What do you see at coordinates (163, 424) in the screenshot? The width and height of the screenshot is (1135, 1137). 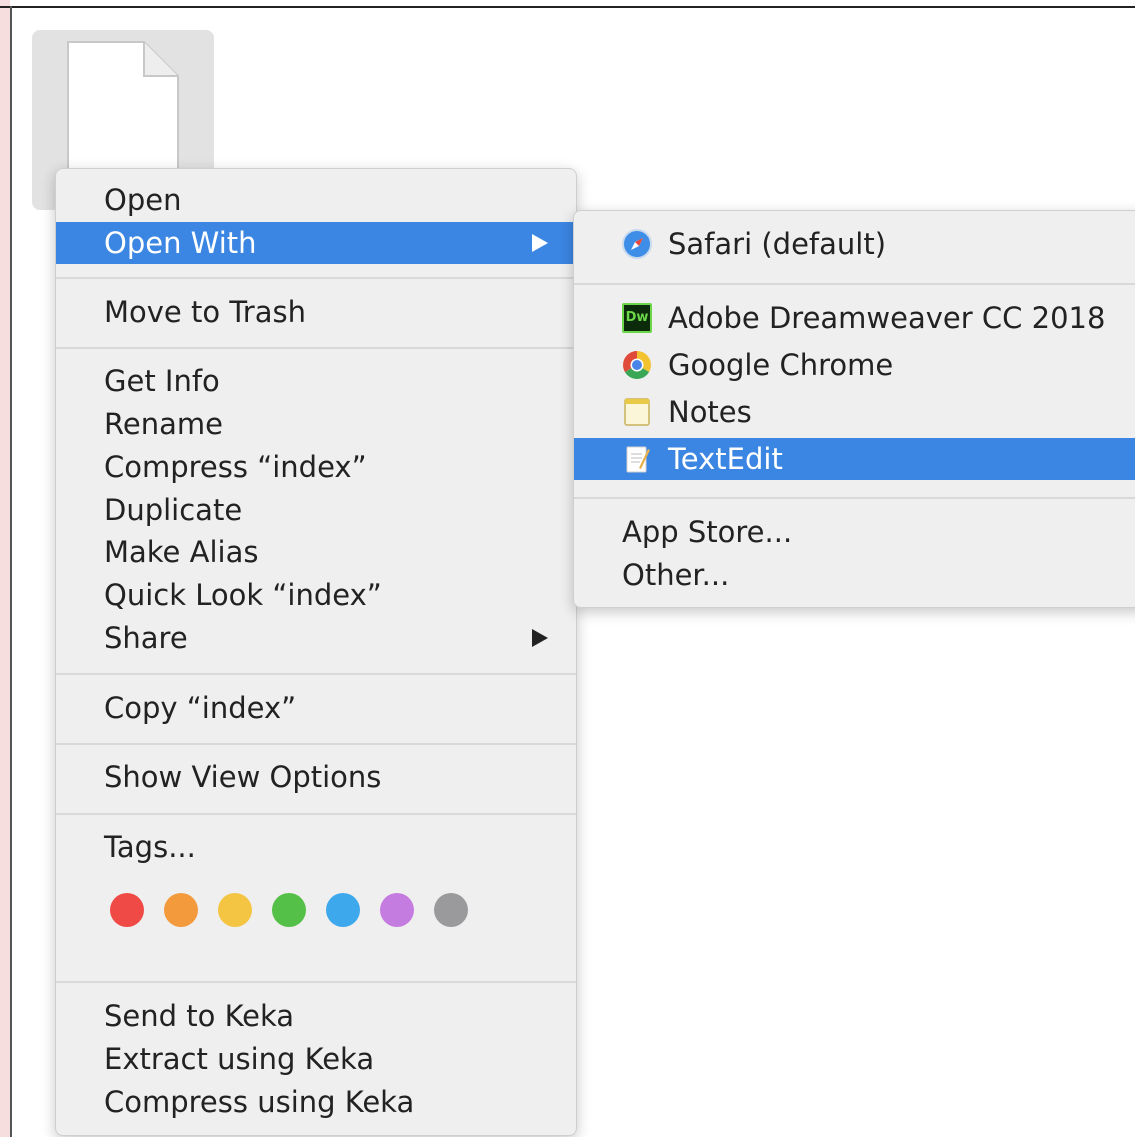 I see `menu-item-label: Rename` at bounding box center [163, 424].